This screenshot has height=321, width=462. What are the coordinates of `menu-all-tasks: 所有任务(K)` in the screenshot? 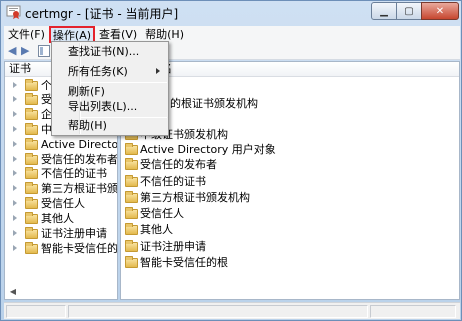 It's located at (98, 72).